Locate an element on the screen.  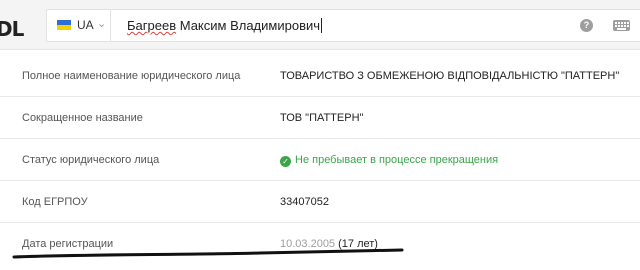
text-caret is located at coordinates (322, 25).